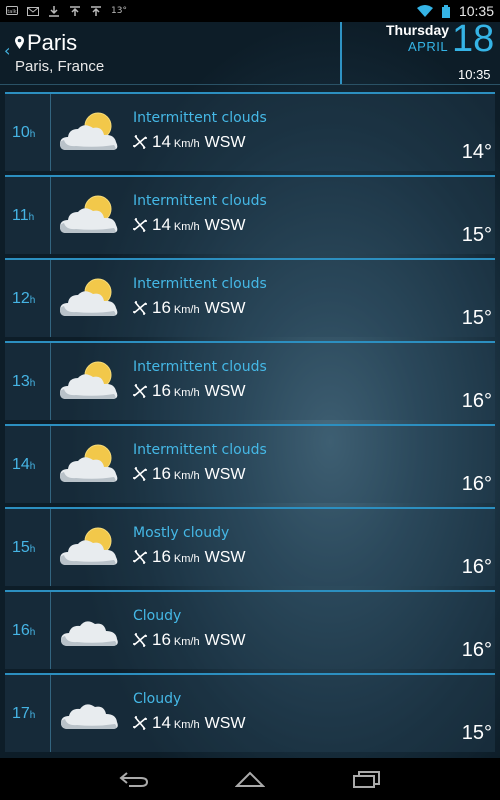 Image resolution: width=500 pixels, height=800 pixels. Describe the element at coordinates (21, 547) in the screenshot. I see `hour-value: 15` at that location.